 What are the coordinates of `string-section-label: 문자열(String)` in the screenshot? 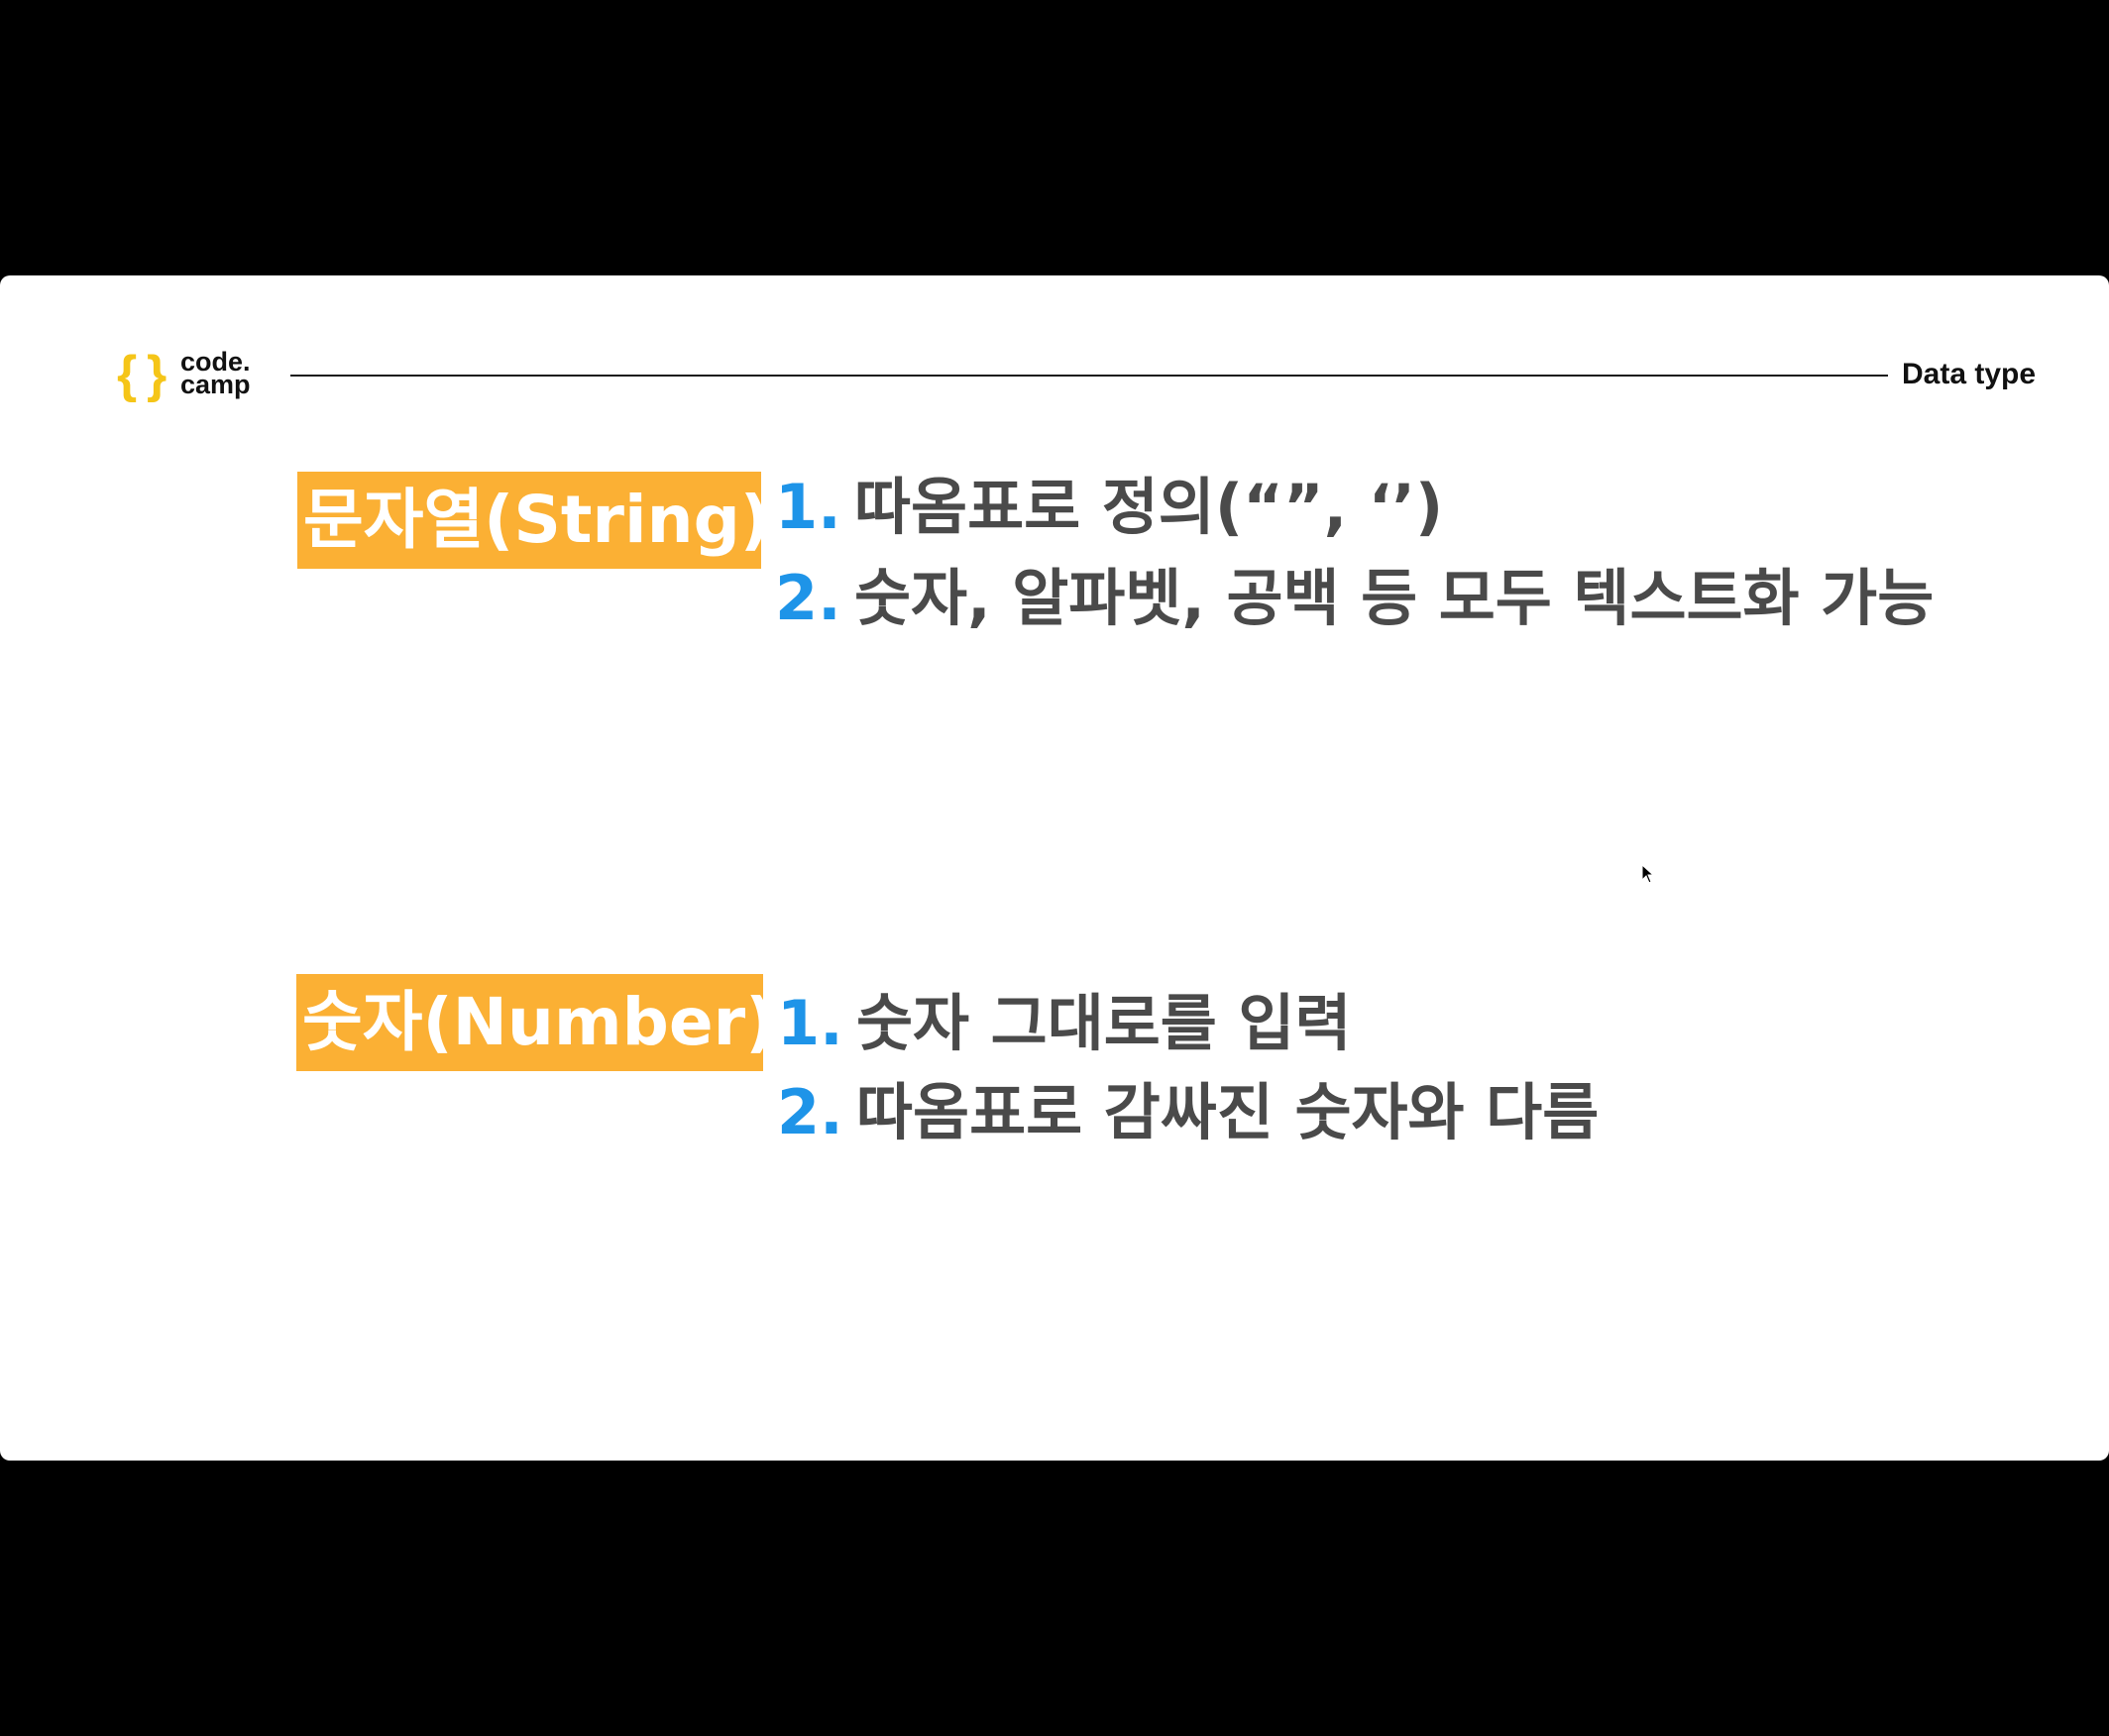 It's located at (533, 520).